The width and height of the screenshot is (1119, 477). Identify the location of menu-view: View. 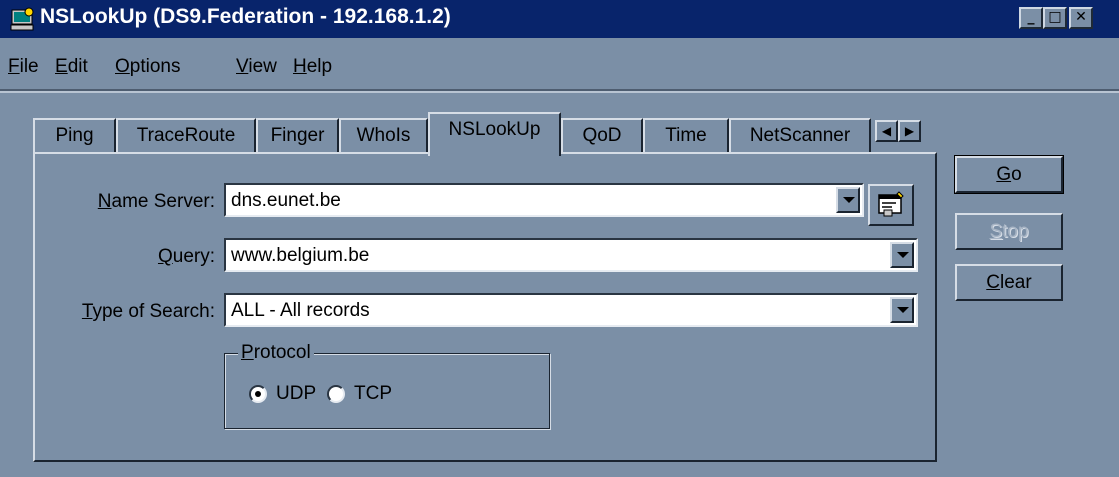
(256, 67).